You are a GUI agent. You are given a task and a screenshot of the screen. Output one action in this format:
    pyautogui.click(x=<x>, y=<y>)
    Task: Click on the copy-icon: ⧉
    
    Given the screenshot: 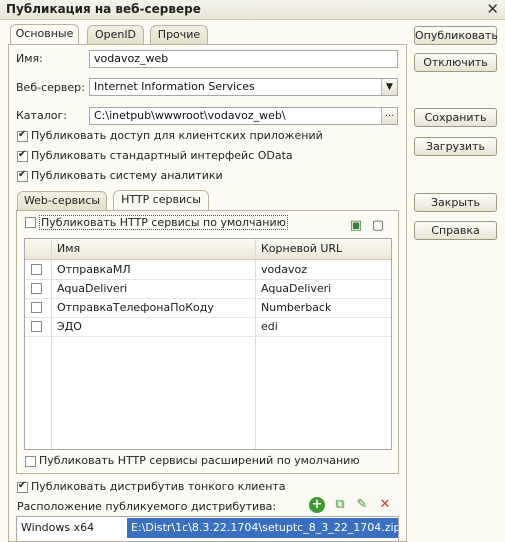 What is the action you would take?
    pyautogui.click(x=340, y=505)
    